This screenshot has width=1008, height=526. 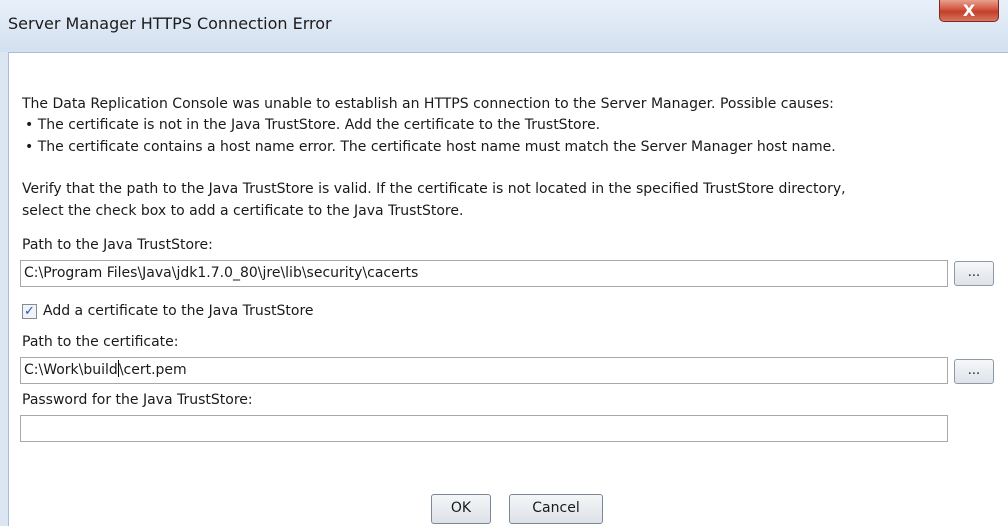 What do you see at coordinates (178, 311) in the screenshot?
I see `add-certificate-label: Add a certificate to the Java TrustStore` at bounding box center [178, 311].